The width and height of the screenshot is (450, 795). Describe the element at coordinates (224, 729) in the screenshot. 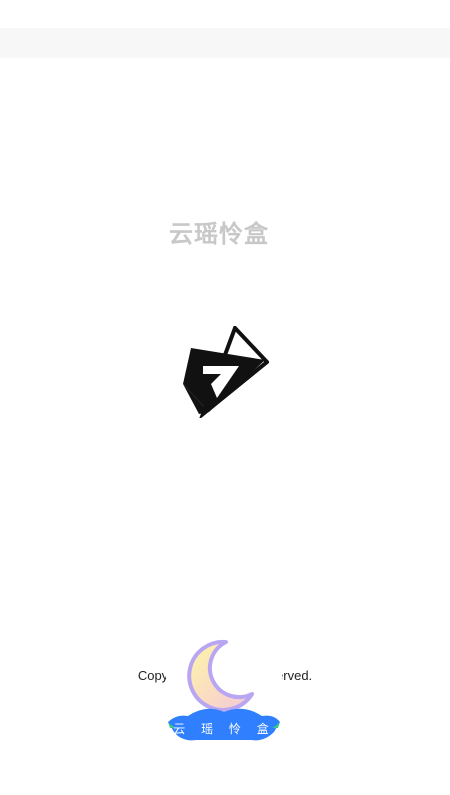

I see `badge-label: 云 瑶 怜 盒` at that location.